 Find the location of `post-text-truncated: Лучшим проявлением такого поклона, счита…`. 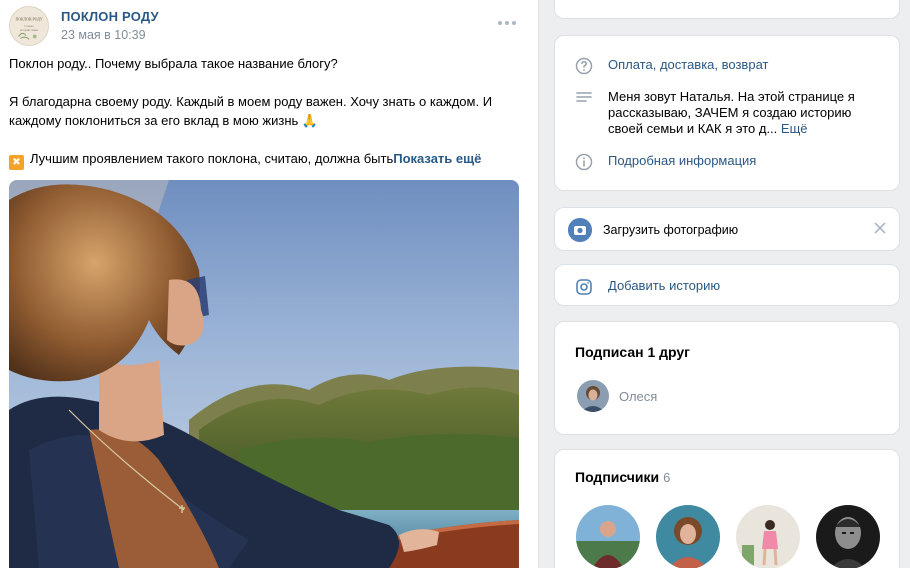

post-text-truncated: Лучшим проявлением такого поклона, счита… is located at coordinates (212, 158).